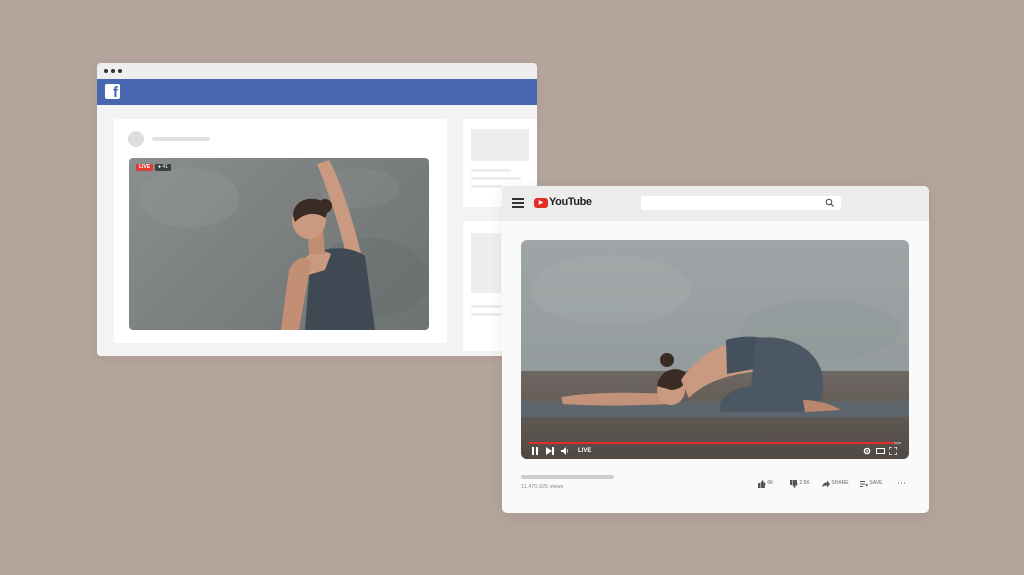 This screenshot has width=1024, height=575. Describe the element at coordinates (880, 451) in the screenshot. I see `theater-mode-icon` at that location.